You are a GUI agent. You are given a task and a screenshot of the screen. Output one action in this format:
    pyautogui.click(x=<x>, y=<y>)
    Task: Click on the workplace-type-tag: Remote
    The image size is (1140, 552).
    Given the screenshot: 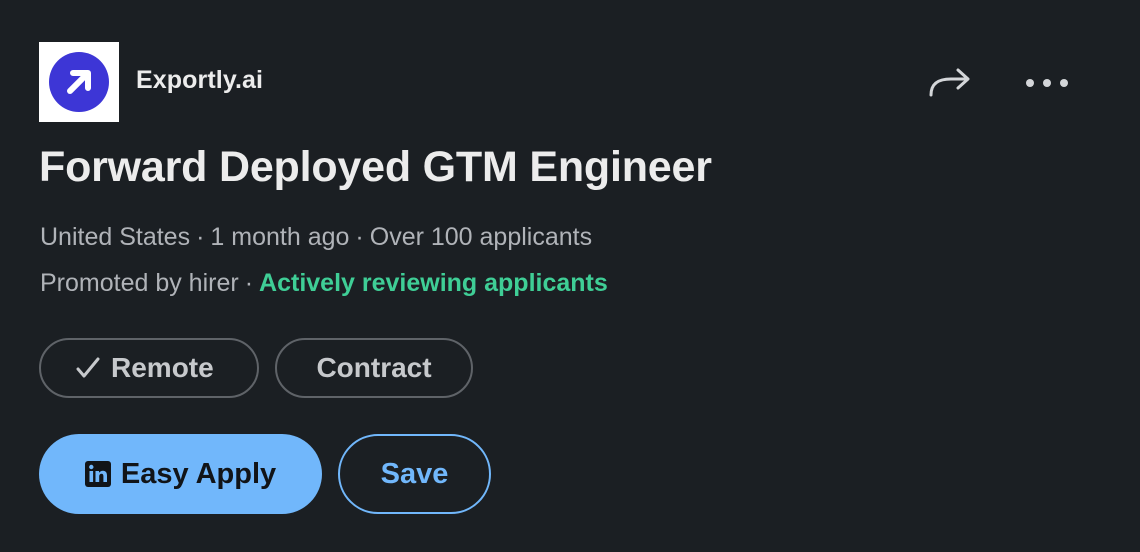 What is the action you would take?
    pyautogui.click(x=149, y=368)
    